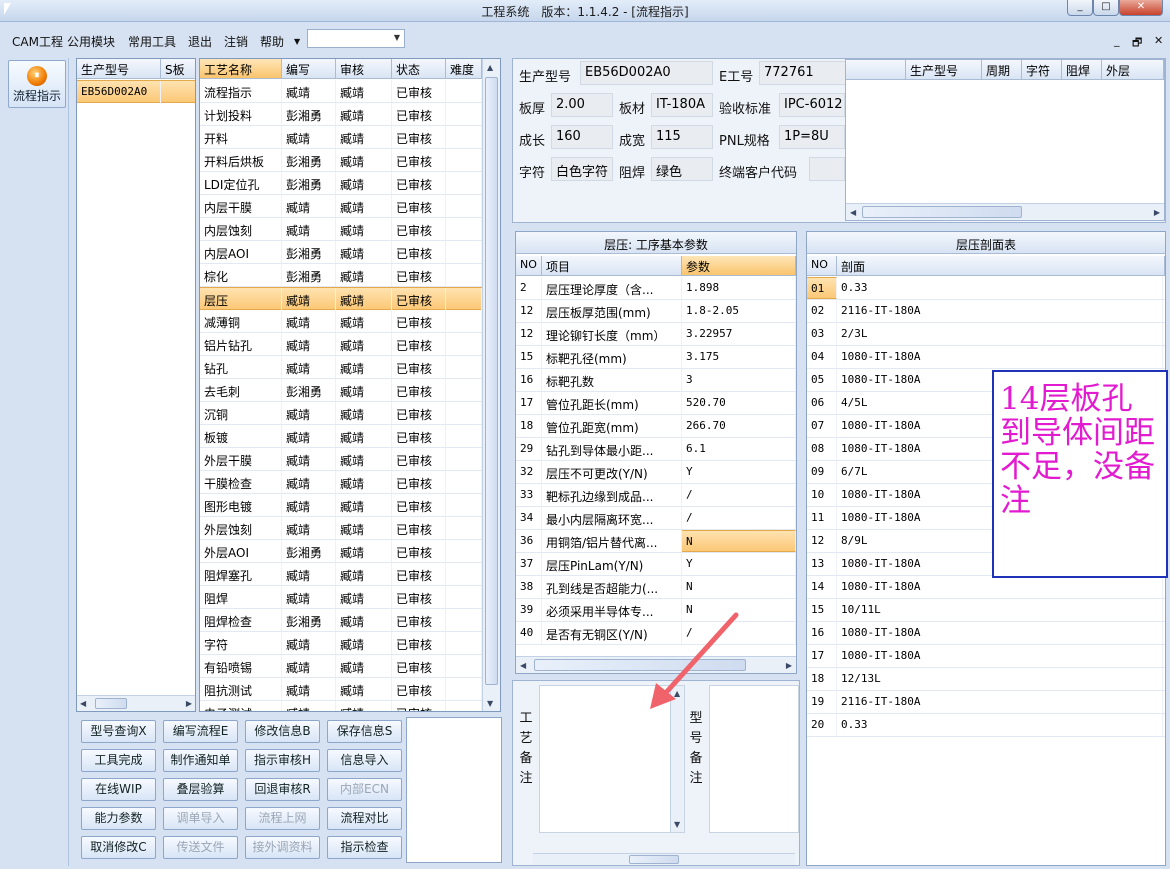  What do you see at coordinates (200, 41) in the screenshot?
I see `menu-exit: 退出` at bounding box center [200, 41].